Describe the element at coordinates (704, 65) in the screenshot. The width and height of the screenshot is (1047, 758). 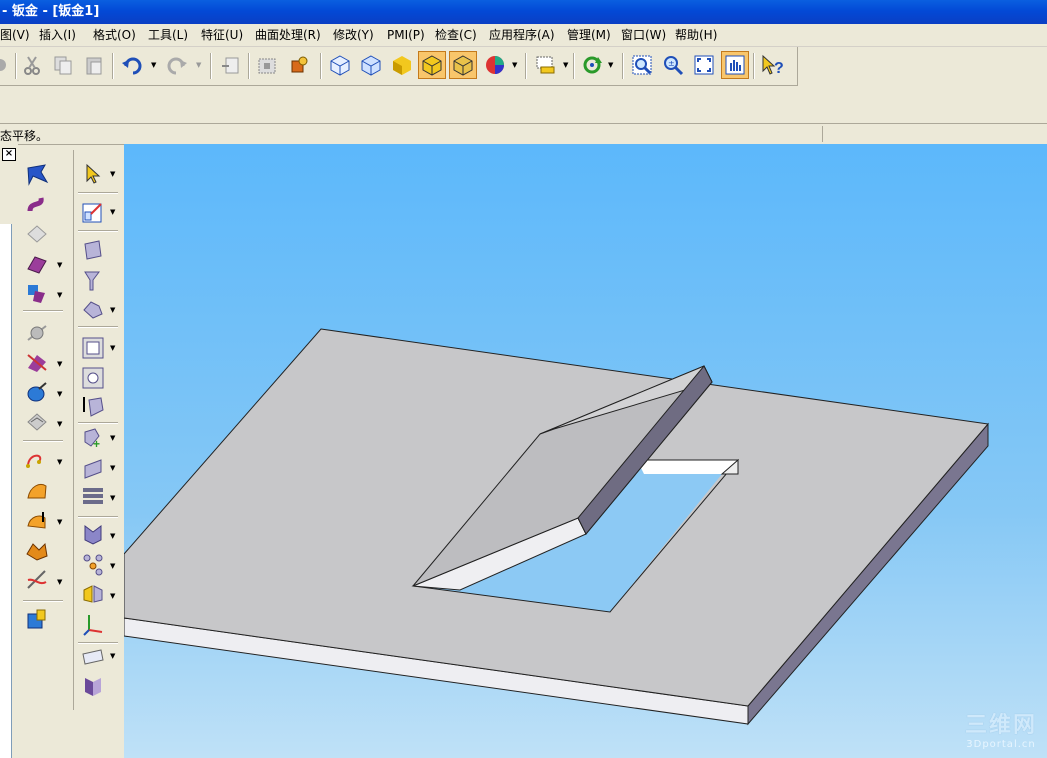
I see `fit-all-icon` at that location.